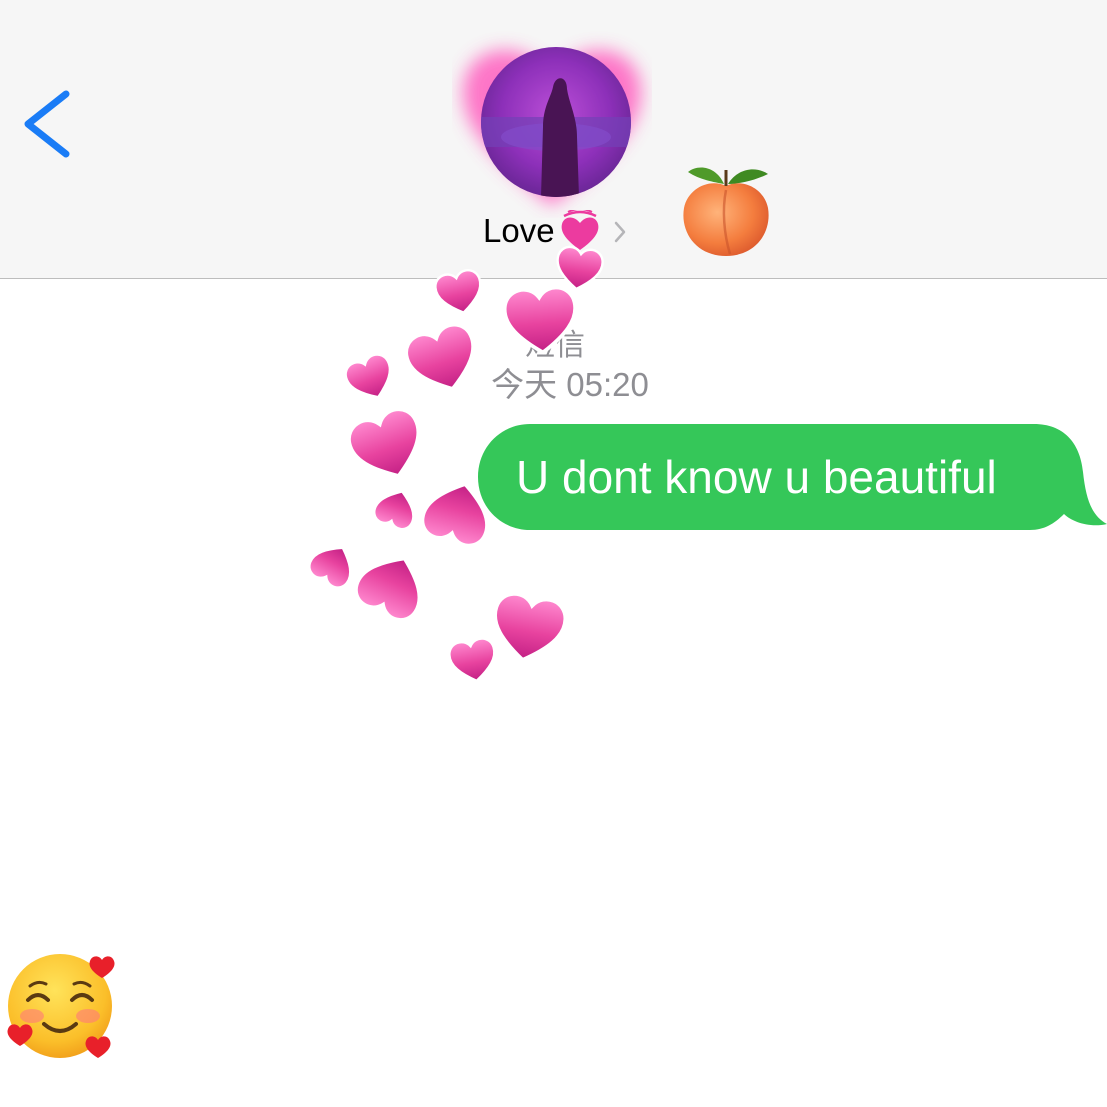  I want to click on back-button, so click(44, 124).